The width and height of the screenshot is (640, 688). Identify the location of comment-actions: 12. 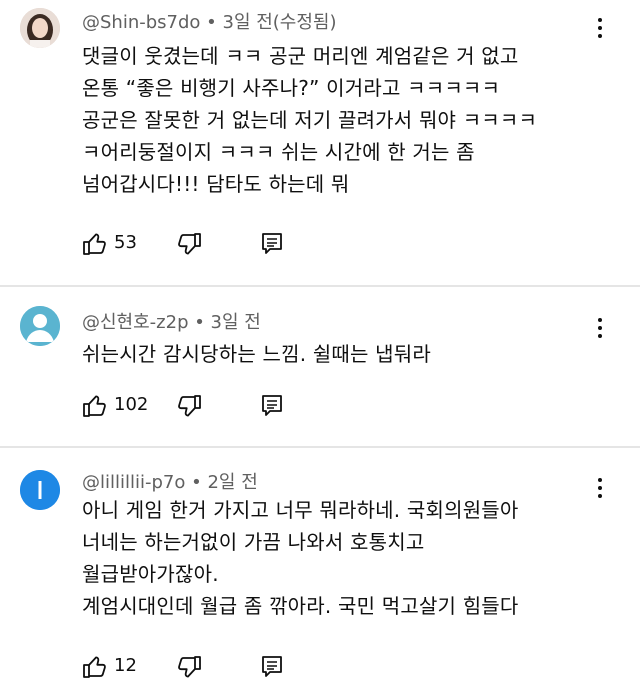
(202, 667).